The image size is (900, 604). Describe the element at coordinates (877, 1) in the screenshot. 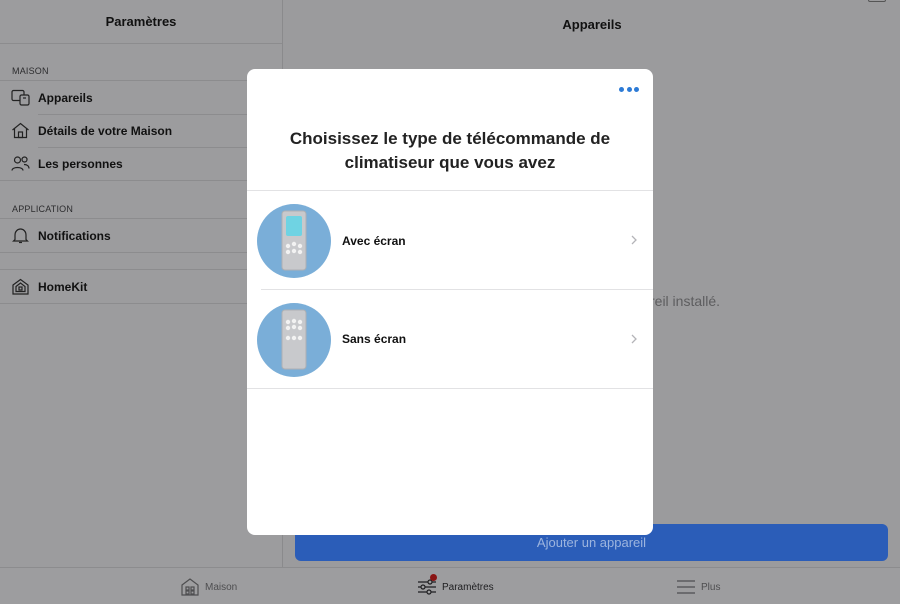

I see `top-corner-control` at that location.